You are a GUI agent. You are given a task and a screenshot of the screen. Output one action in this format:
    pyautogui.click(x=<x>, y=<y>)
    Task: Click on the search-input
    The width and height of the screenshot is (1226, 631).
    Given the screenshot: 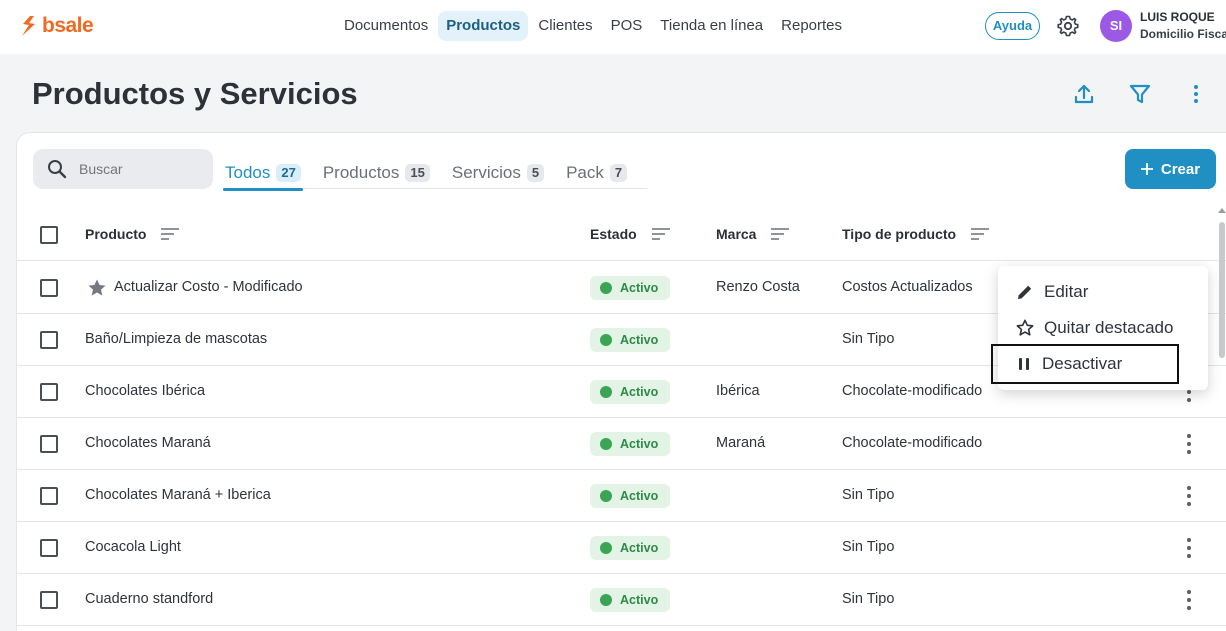 What is the action you would take?
    pyautogui.click(x=139, y=169)
    